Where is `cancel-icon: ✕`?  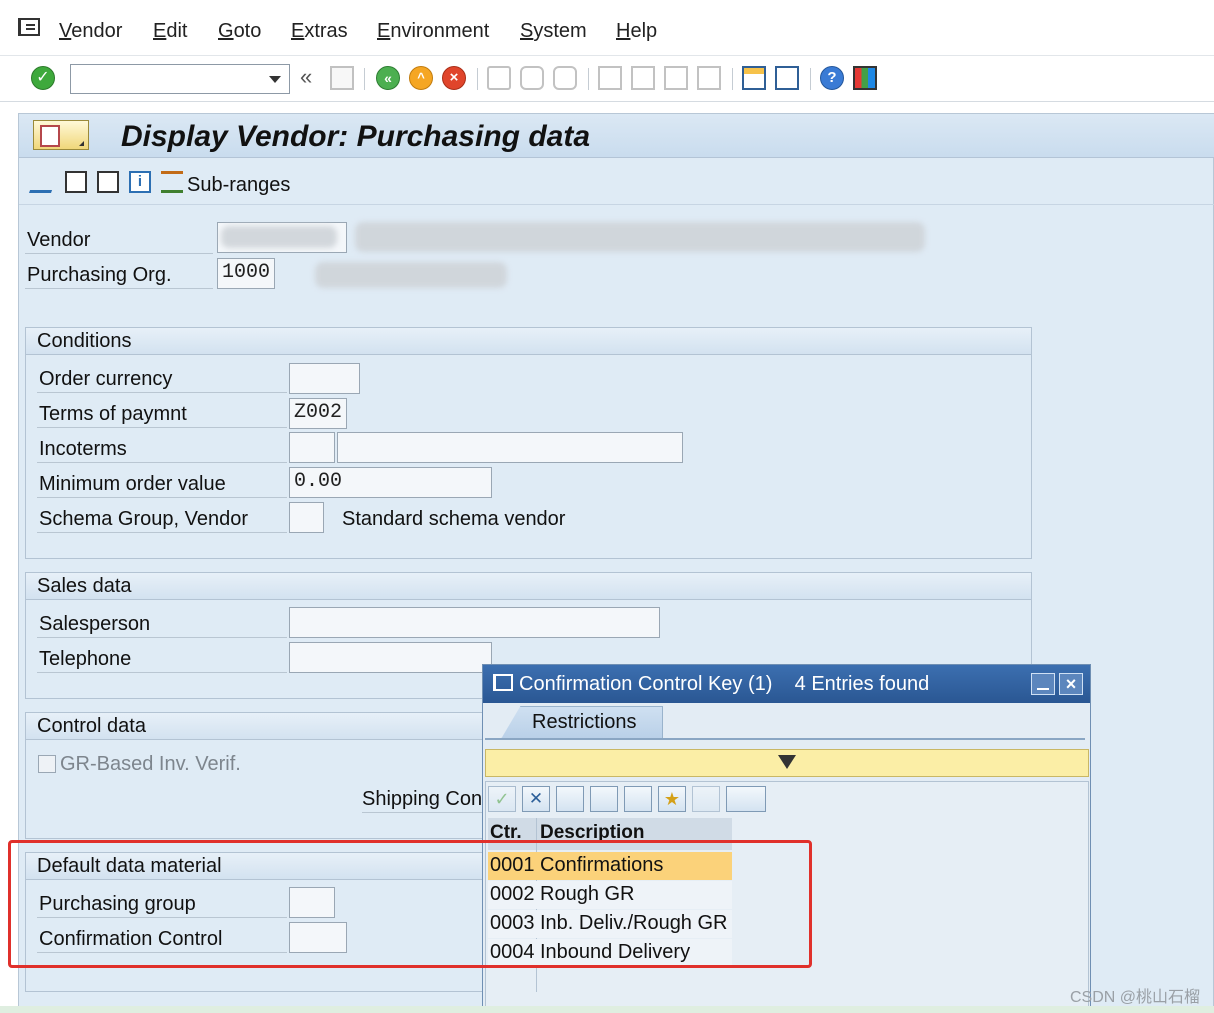
cancel-icon: ✕ is located at coordinates (536, 799).